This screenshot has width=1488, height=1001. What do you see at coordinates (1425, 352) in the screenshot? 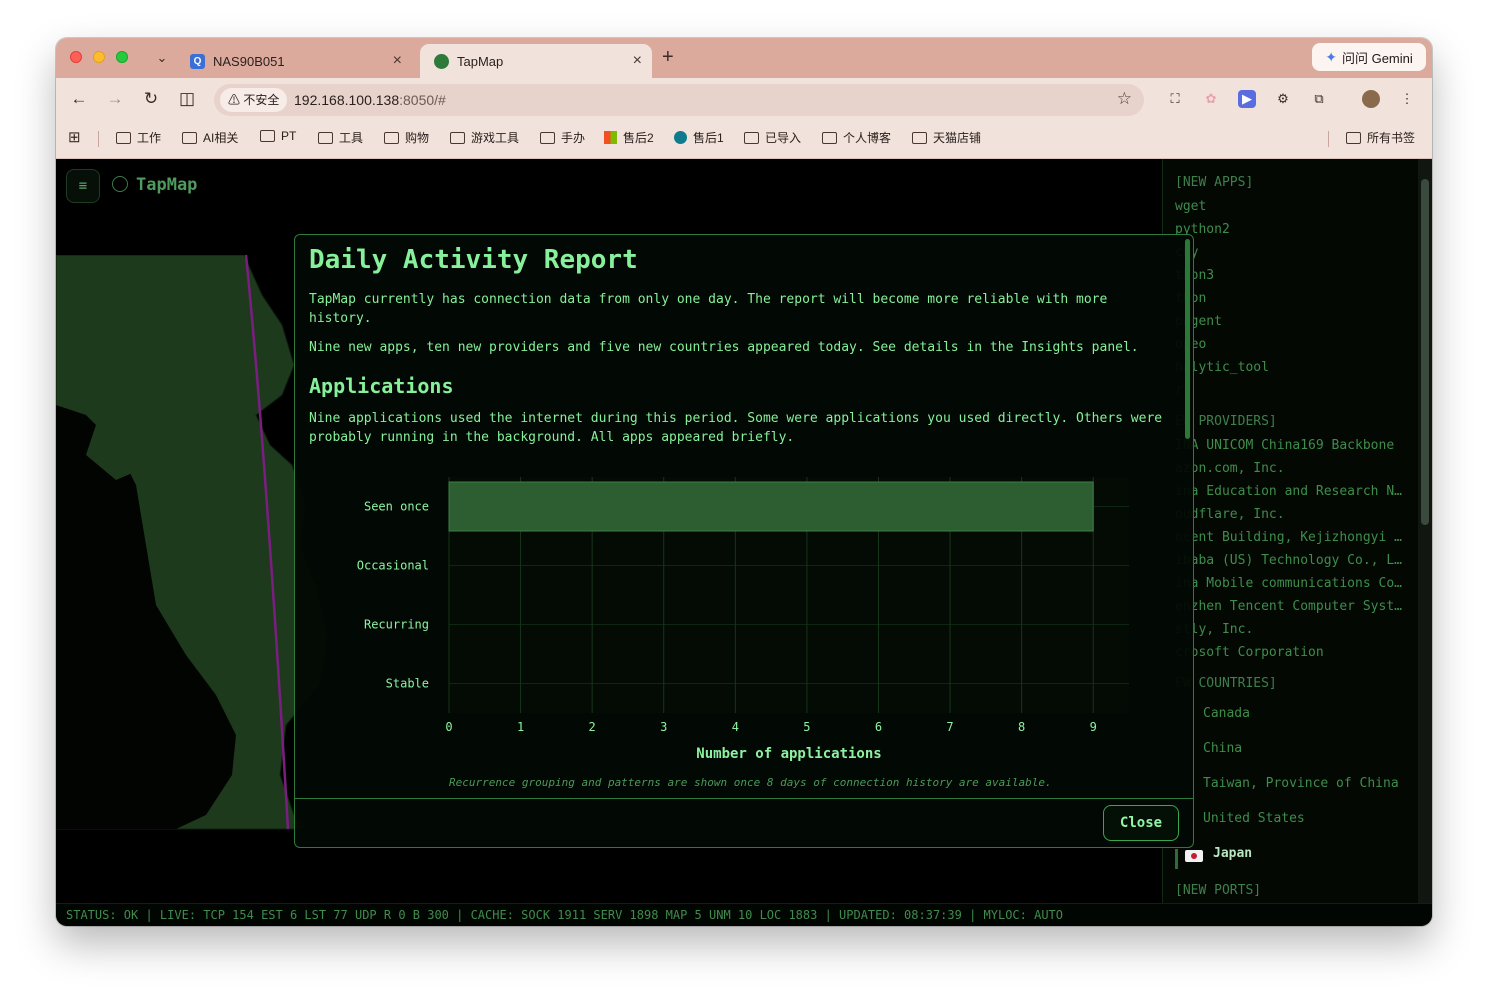
I see `scrollbar-thumb` at bounding box center [1425, 352].